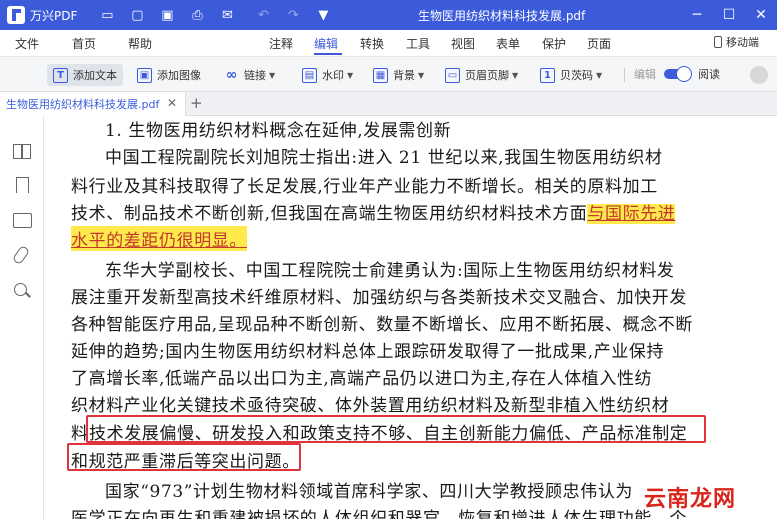  I want to click on paragraph-line: 中国工程院副院长刘旭院士指出:进入 21 世纪以来,我国生物医用纺织材, so click(384, 158).